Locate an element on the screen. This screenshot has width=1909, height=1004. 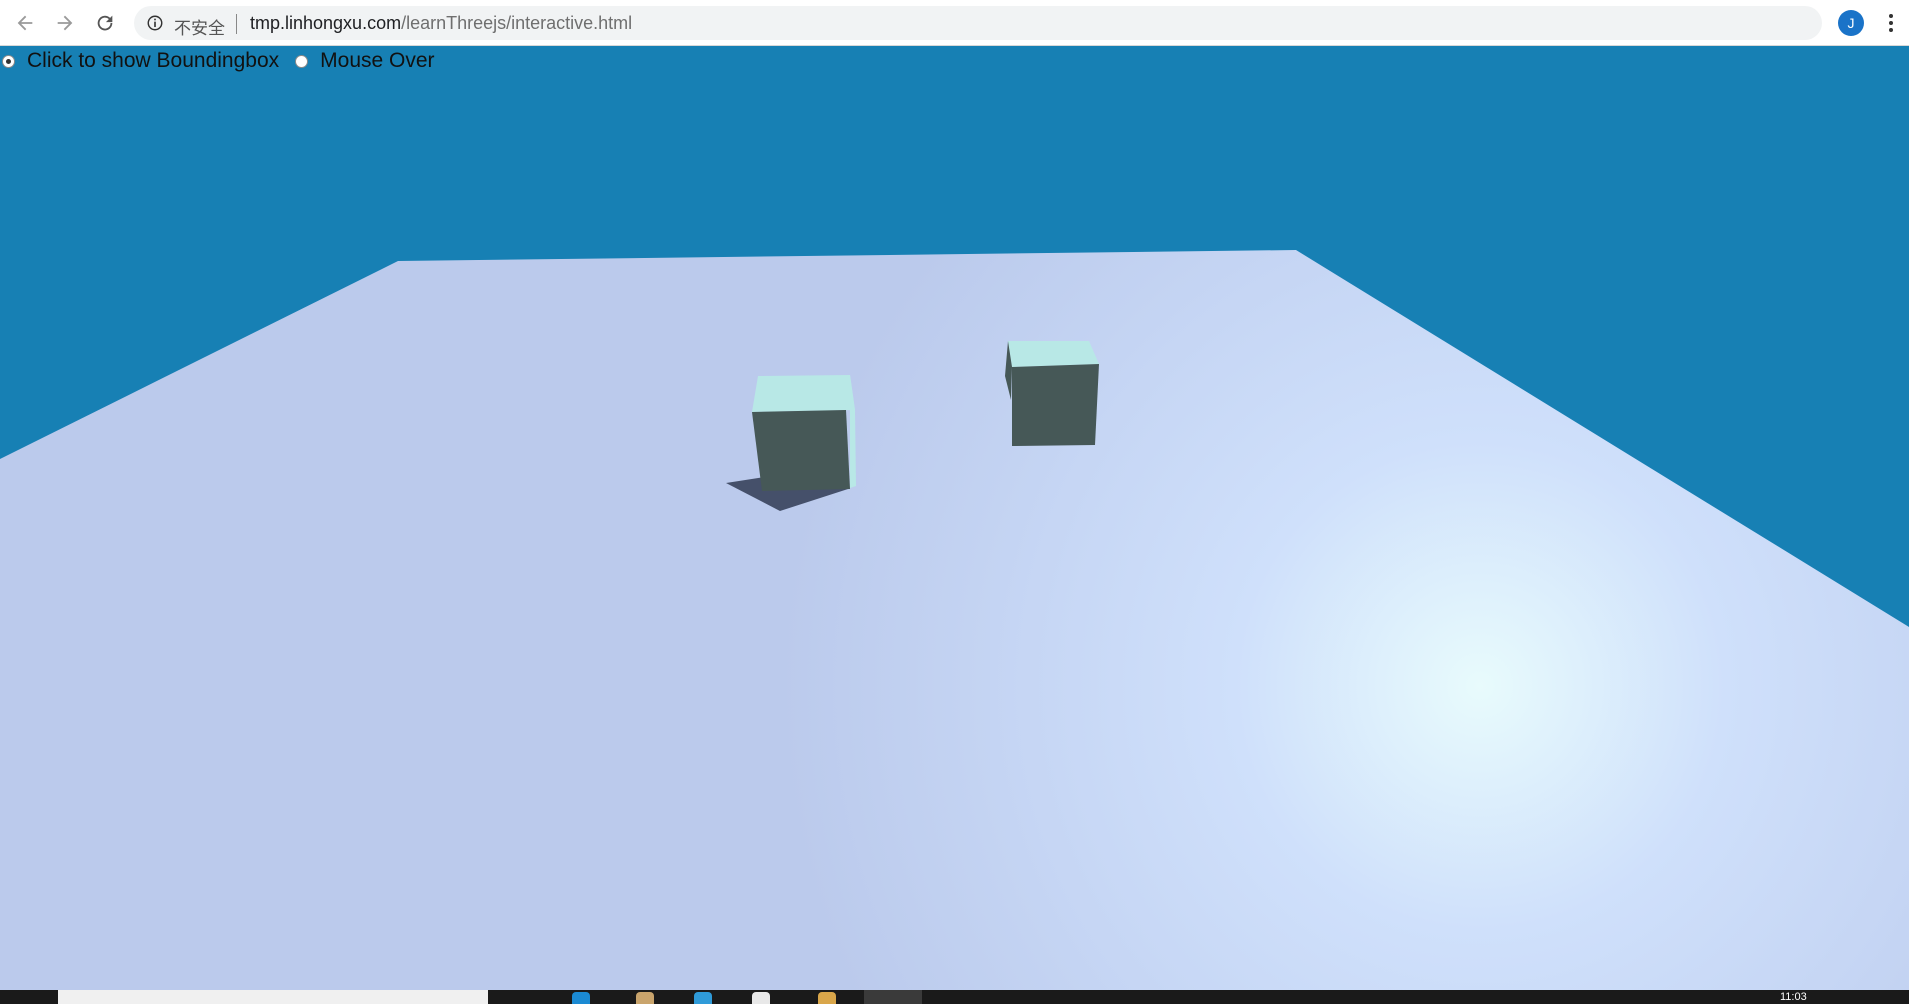
radio-mouse-over-label: Mouse Over is located at coordinates (377, 61).